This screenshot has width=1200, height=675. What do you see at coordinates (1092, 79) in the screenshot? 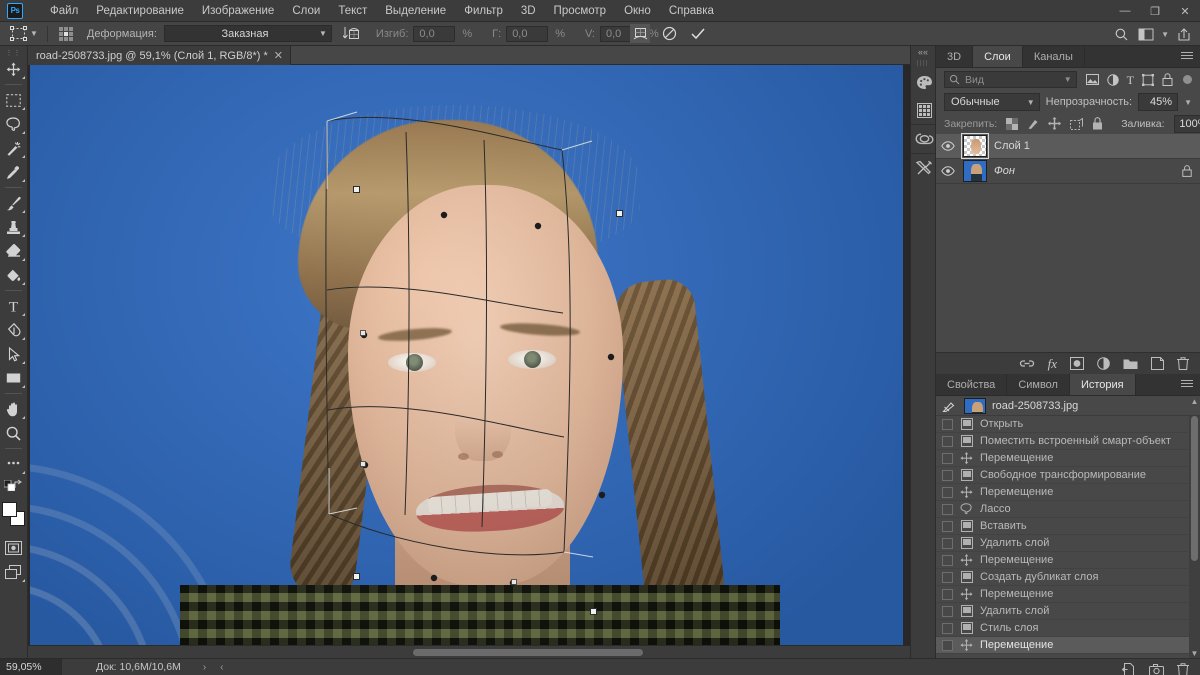
I see `pixel-filter-icon` at bounding box center [1092, 79].